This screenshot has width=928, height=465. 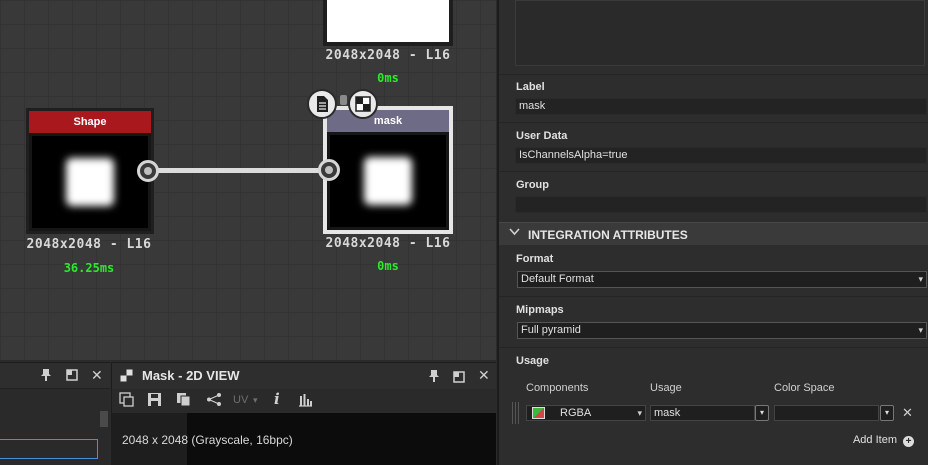 What do you see at coordinates (907, 413) in the screenshot?
I see `remove-row-icon: ✕` at bounding box center [907, 413].